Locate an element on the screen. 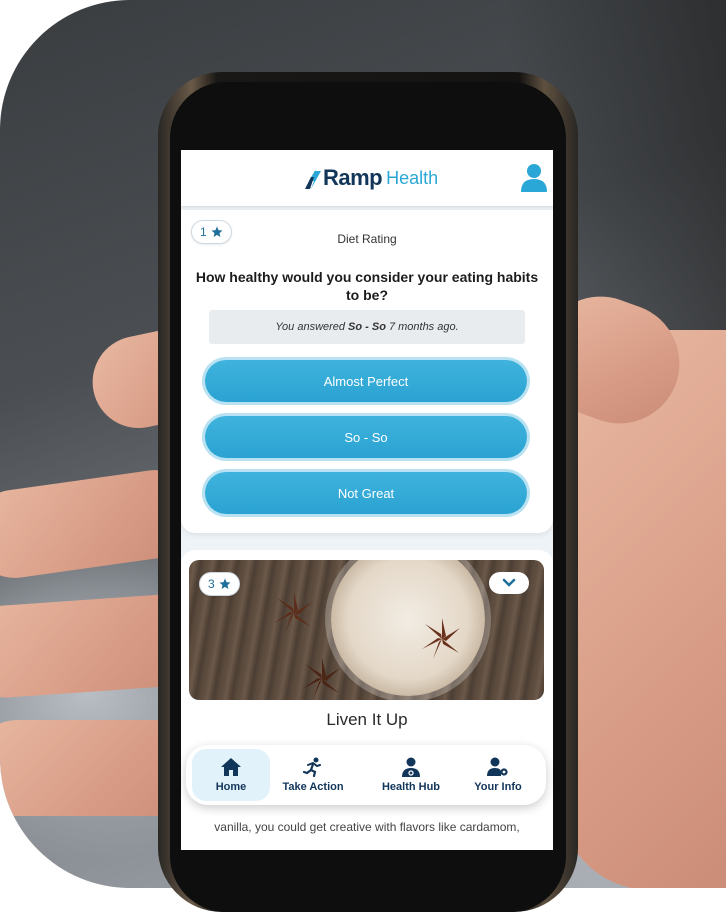 The width and height of the screenshot is (726, 912). choice-so-so-button: So - So is located at coordinates (366, 437).